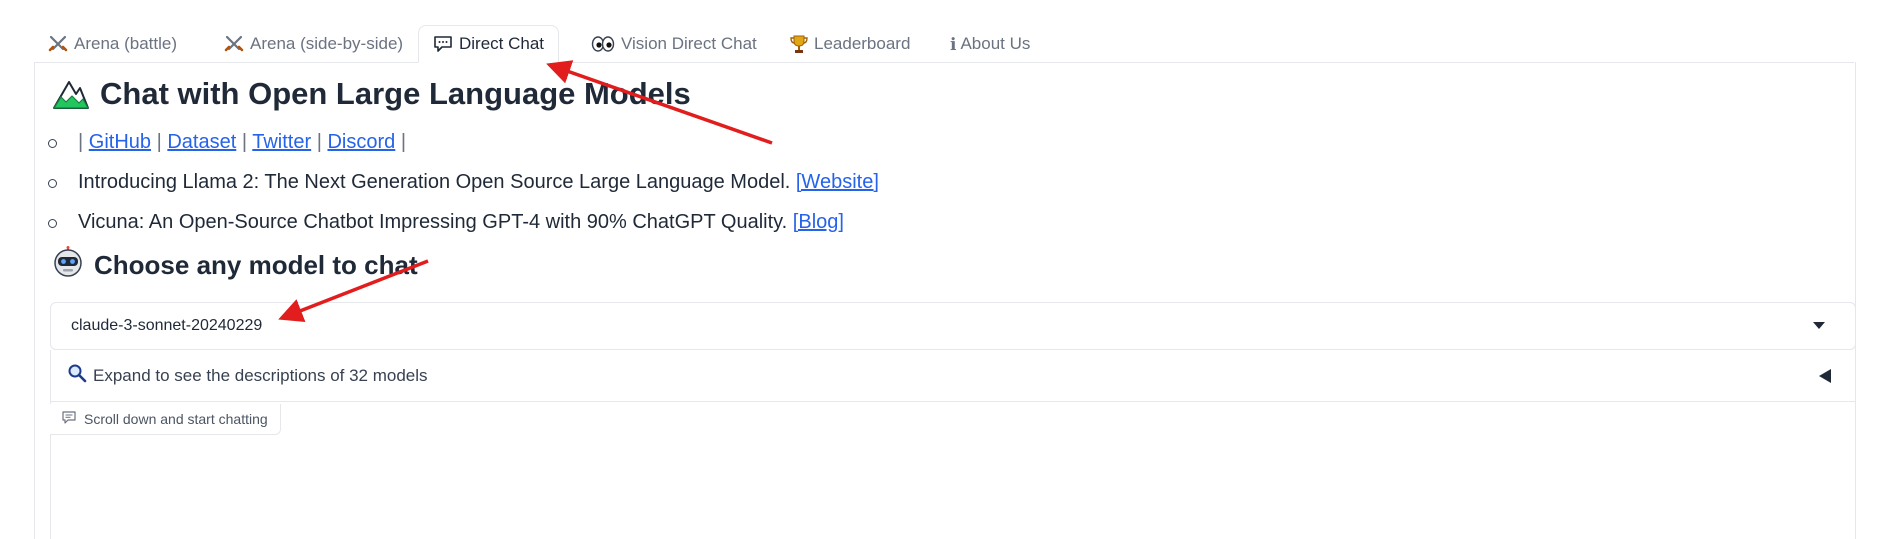  What do you see at coordinates (995, 43) in the screenshot?
I see `tab-label: About Us` at bounding box center [995, 43].